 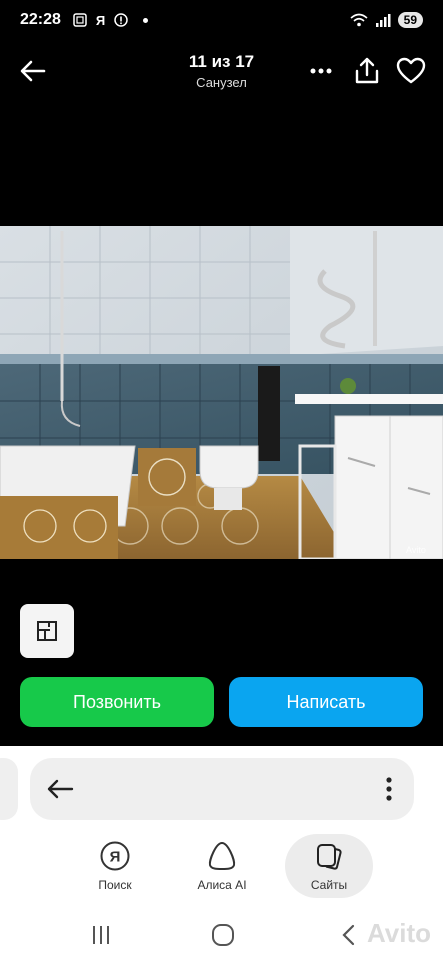 I want to click on yandex-icon: Я, so click(x=100, y=20).